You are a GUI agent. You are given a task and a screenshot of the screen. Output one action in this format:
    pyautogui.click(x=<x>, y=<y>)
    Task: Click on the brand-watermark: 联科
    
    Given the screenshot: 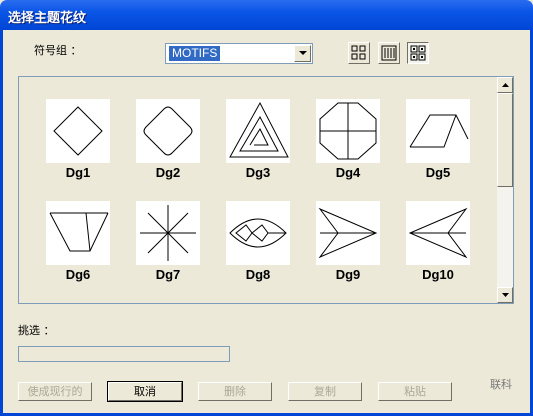 What is the action you would take?
    pyautogui.click(x=501, y=384)
    